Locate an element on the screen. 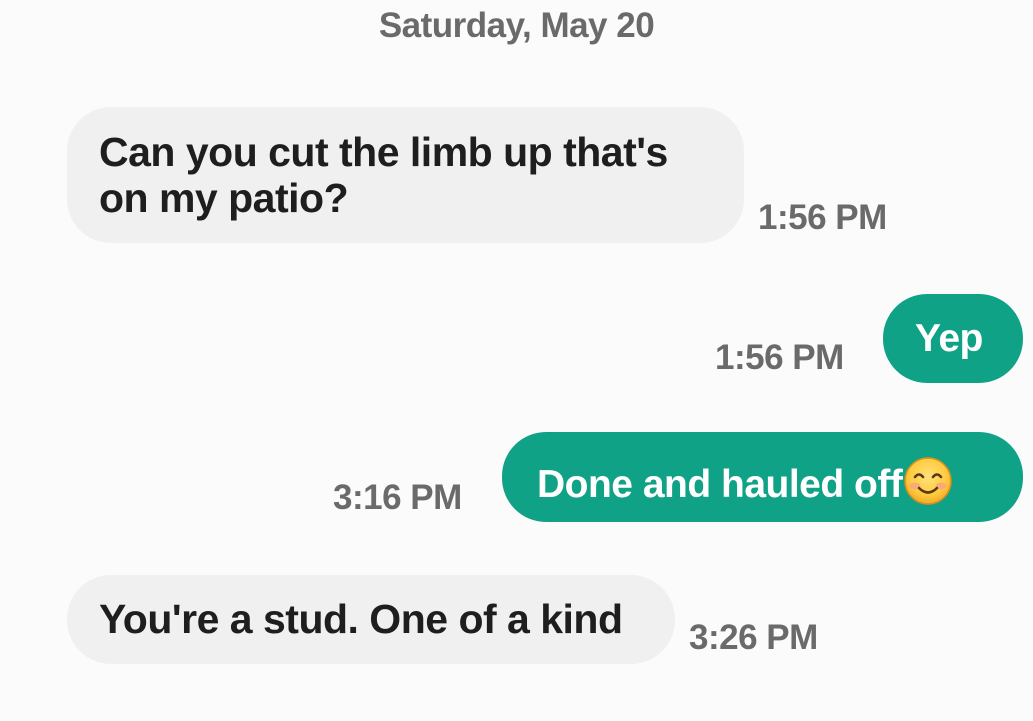 The width and height of the screenshot is (1033, 721). message-bubble-outgoing: Done and hauled off is located at coordinates (762, 477).